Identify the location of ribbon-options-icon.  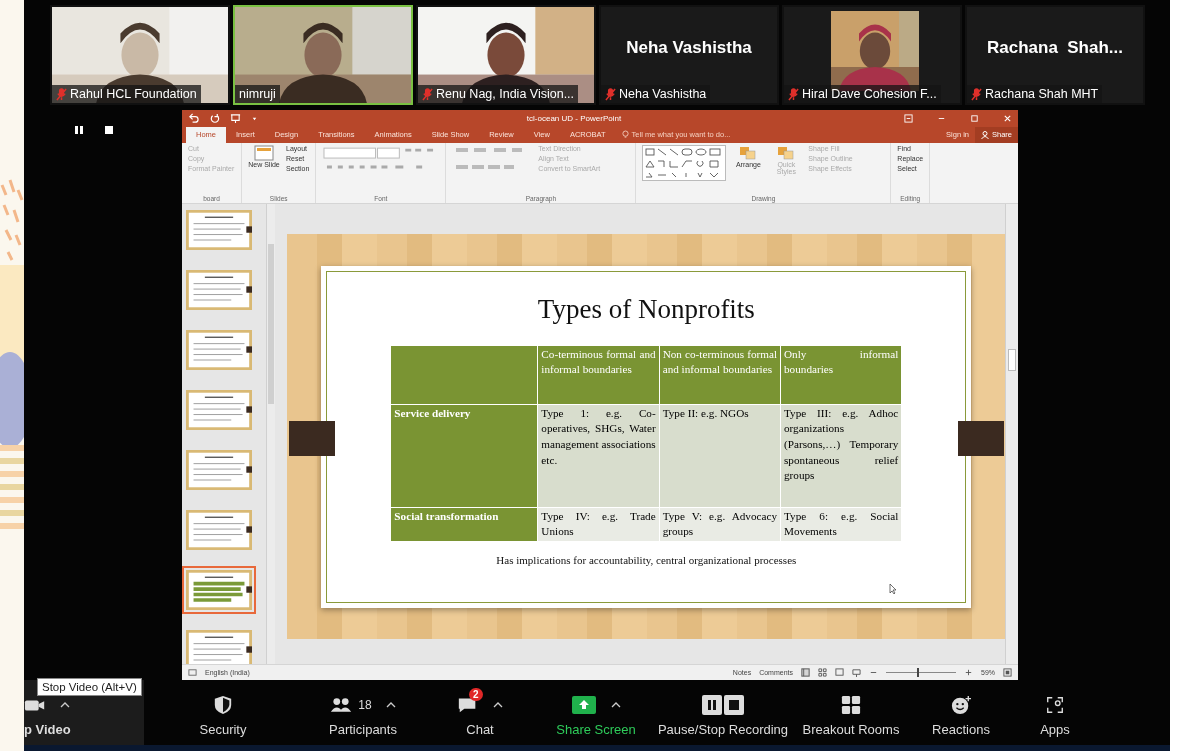
(908, 118).